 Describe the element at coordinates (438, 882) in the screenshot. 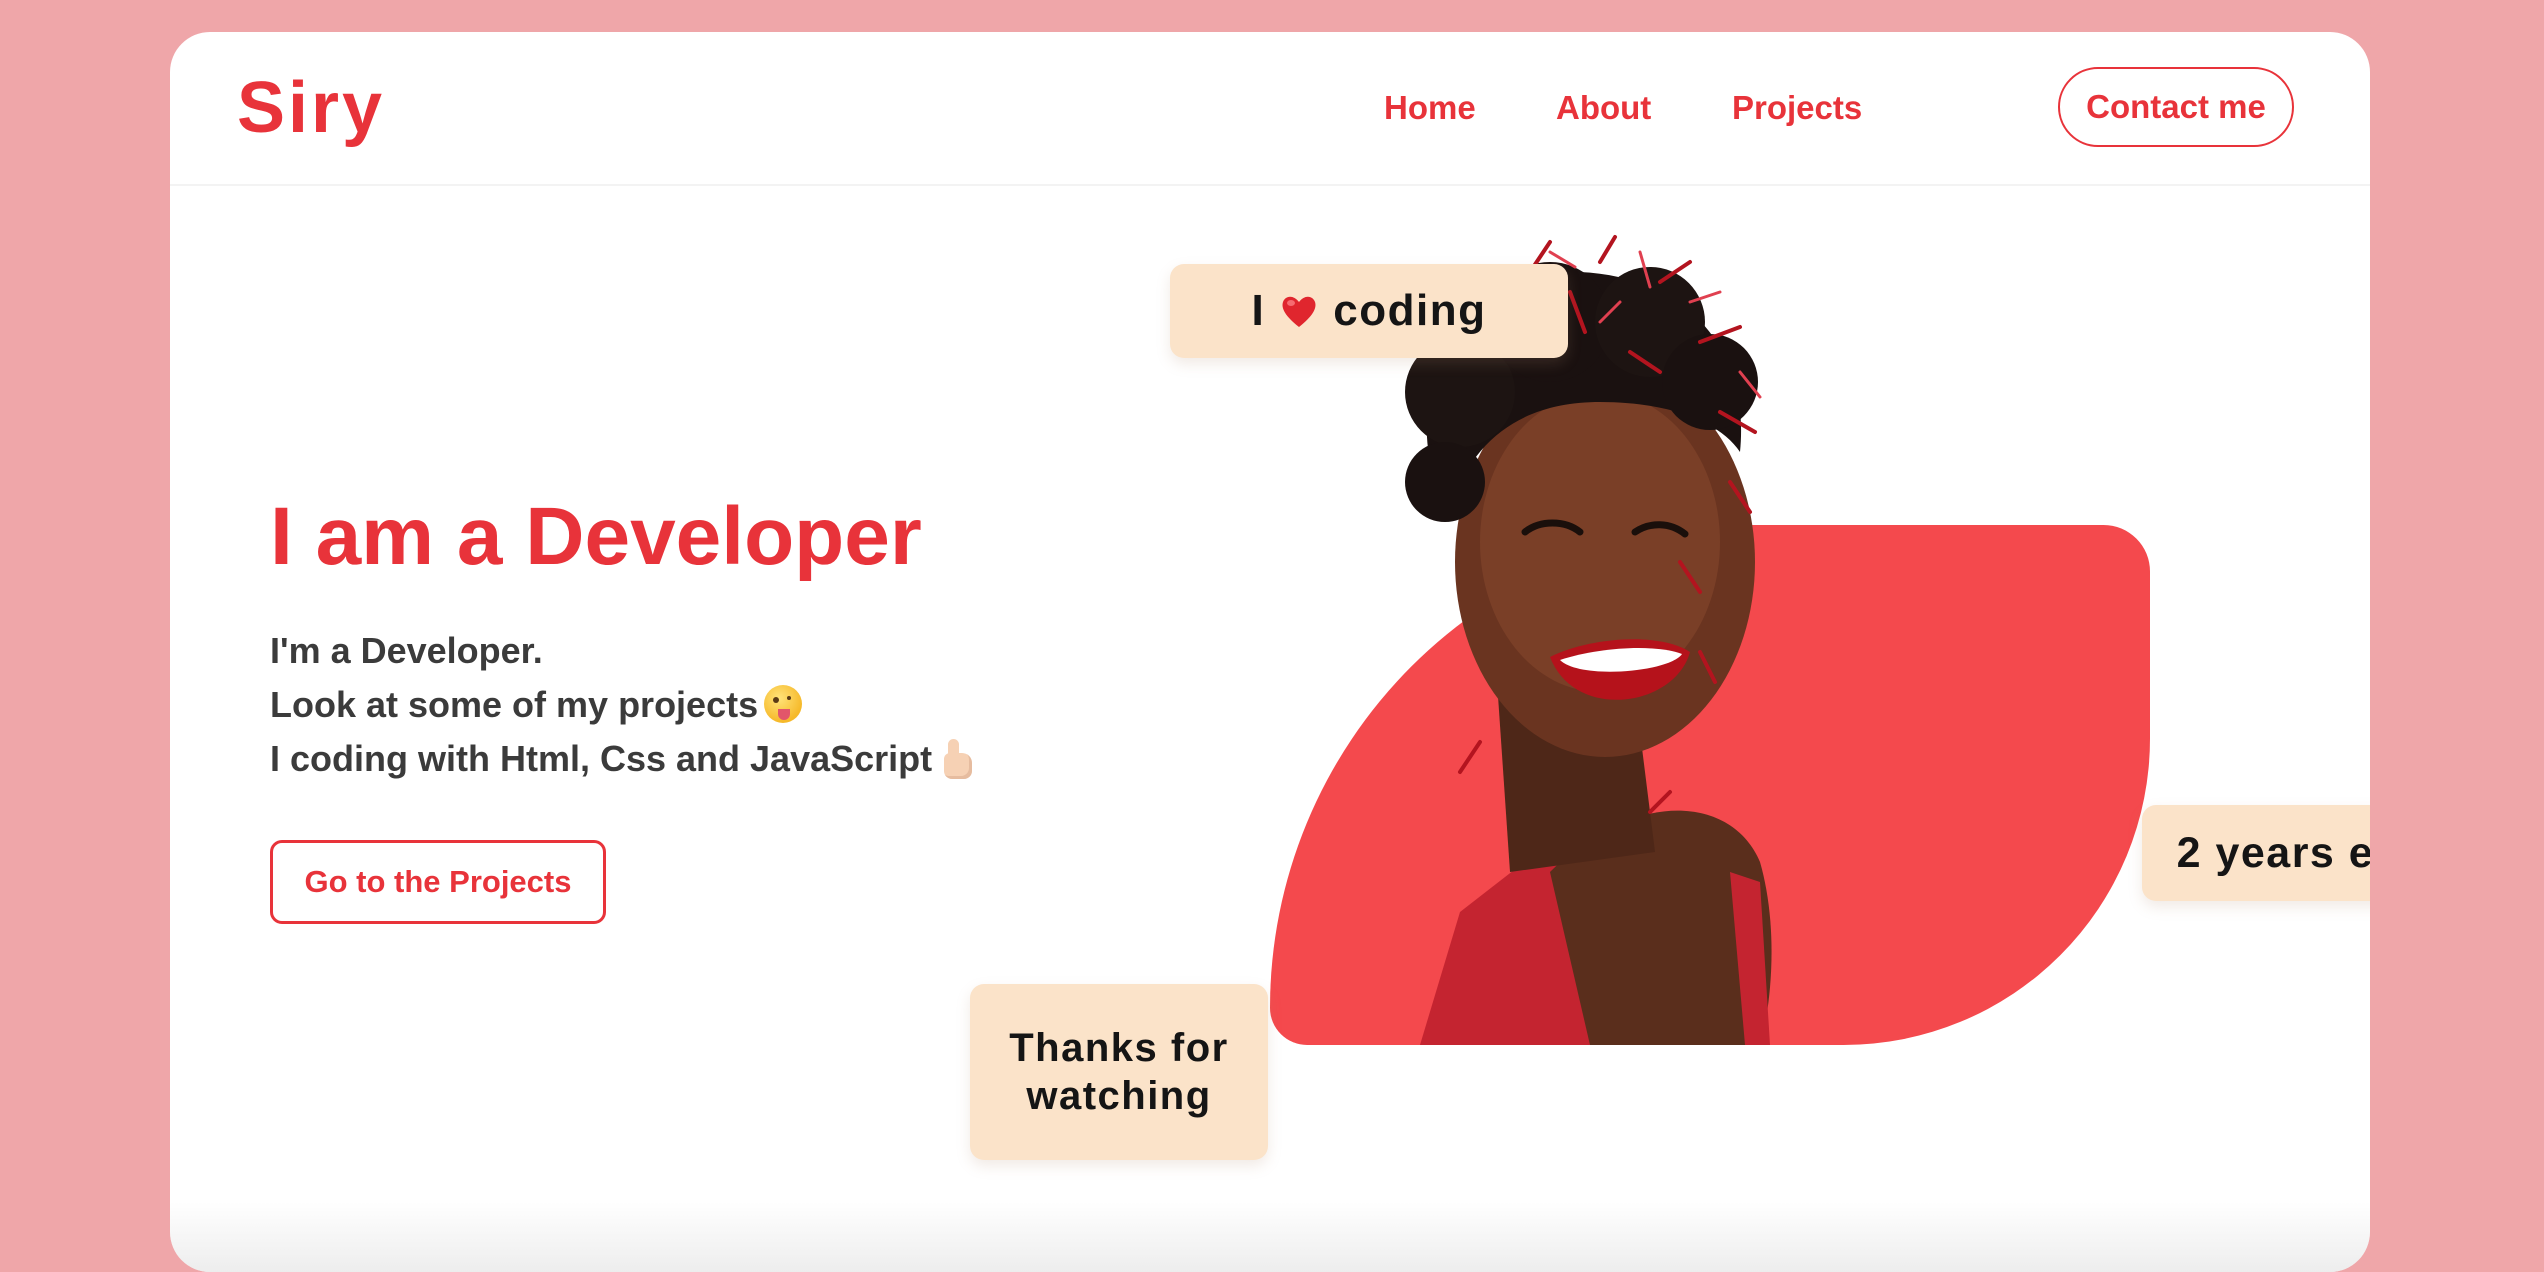

I see `go-to-projects-button: Go to the Projects` at that location.